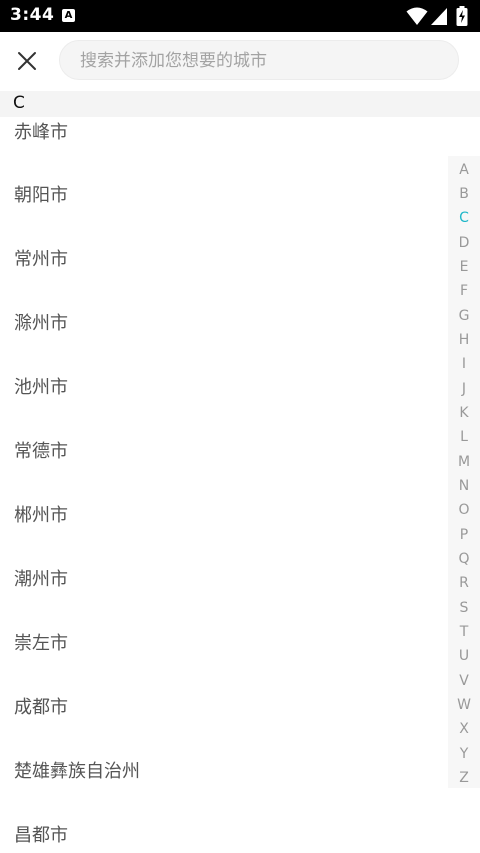 This screenshot has height=853, width=480. I want to click on index-letter-n: N, so click(464, 486).